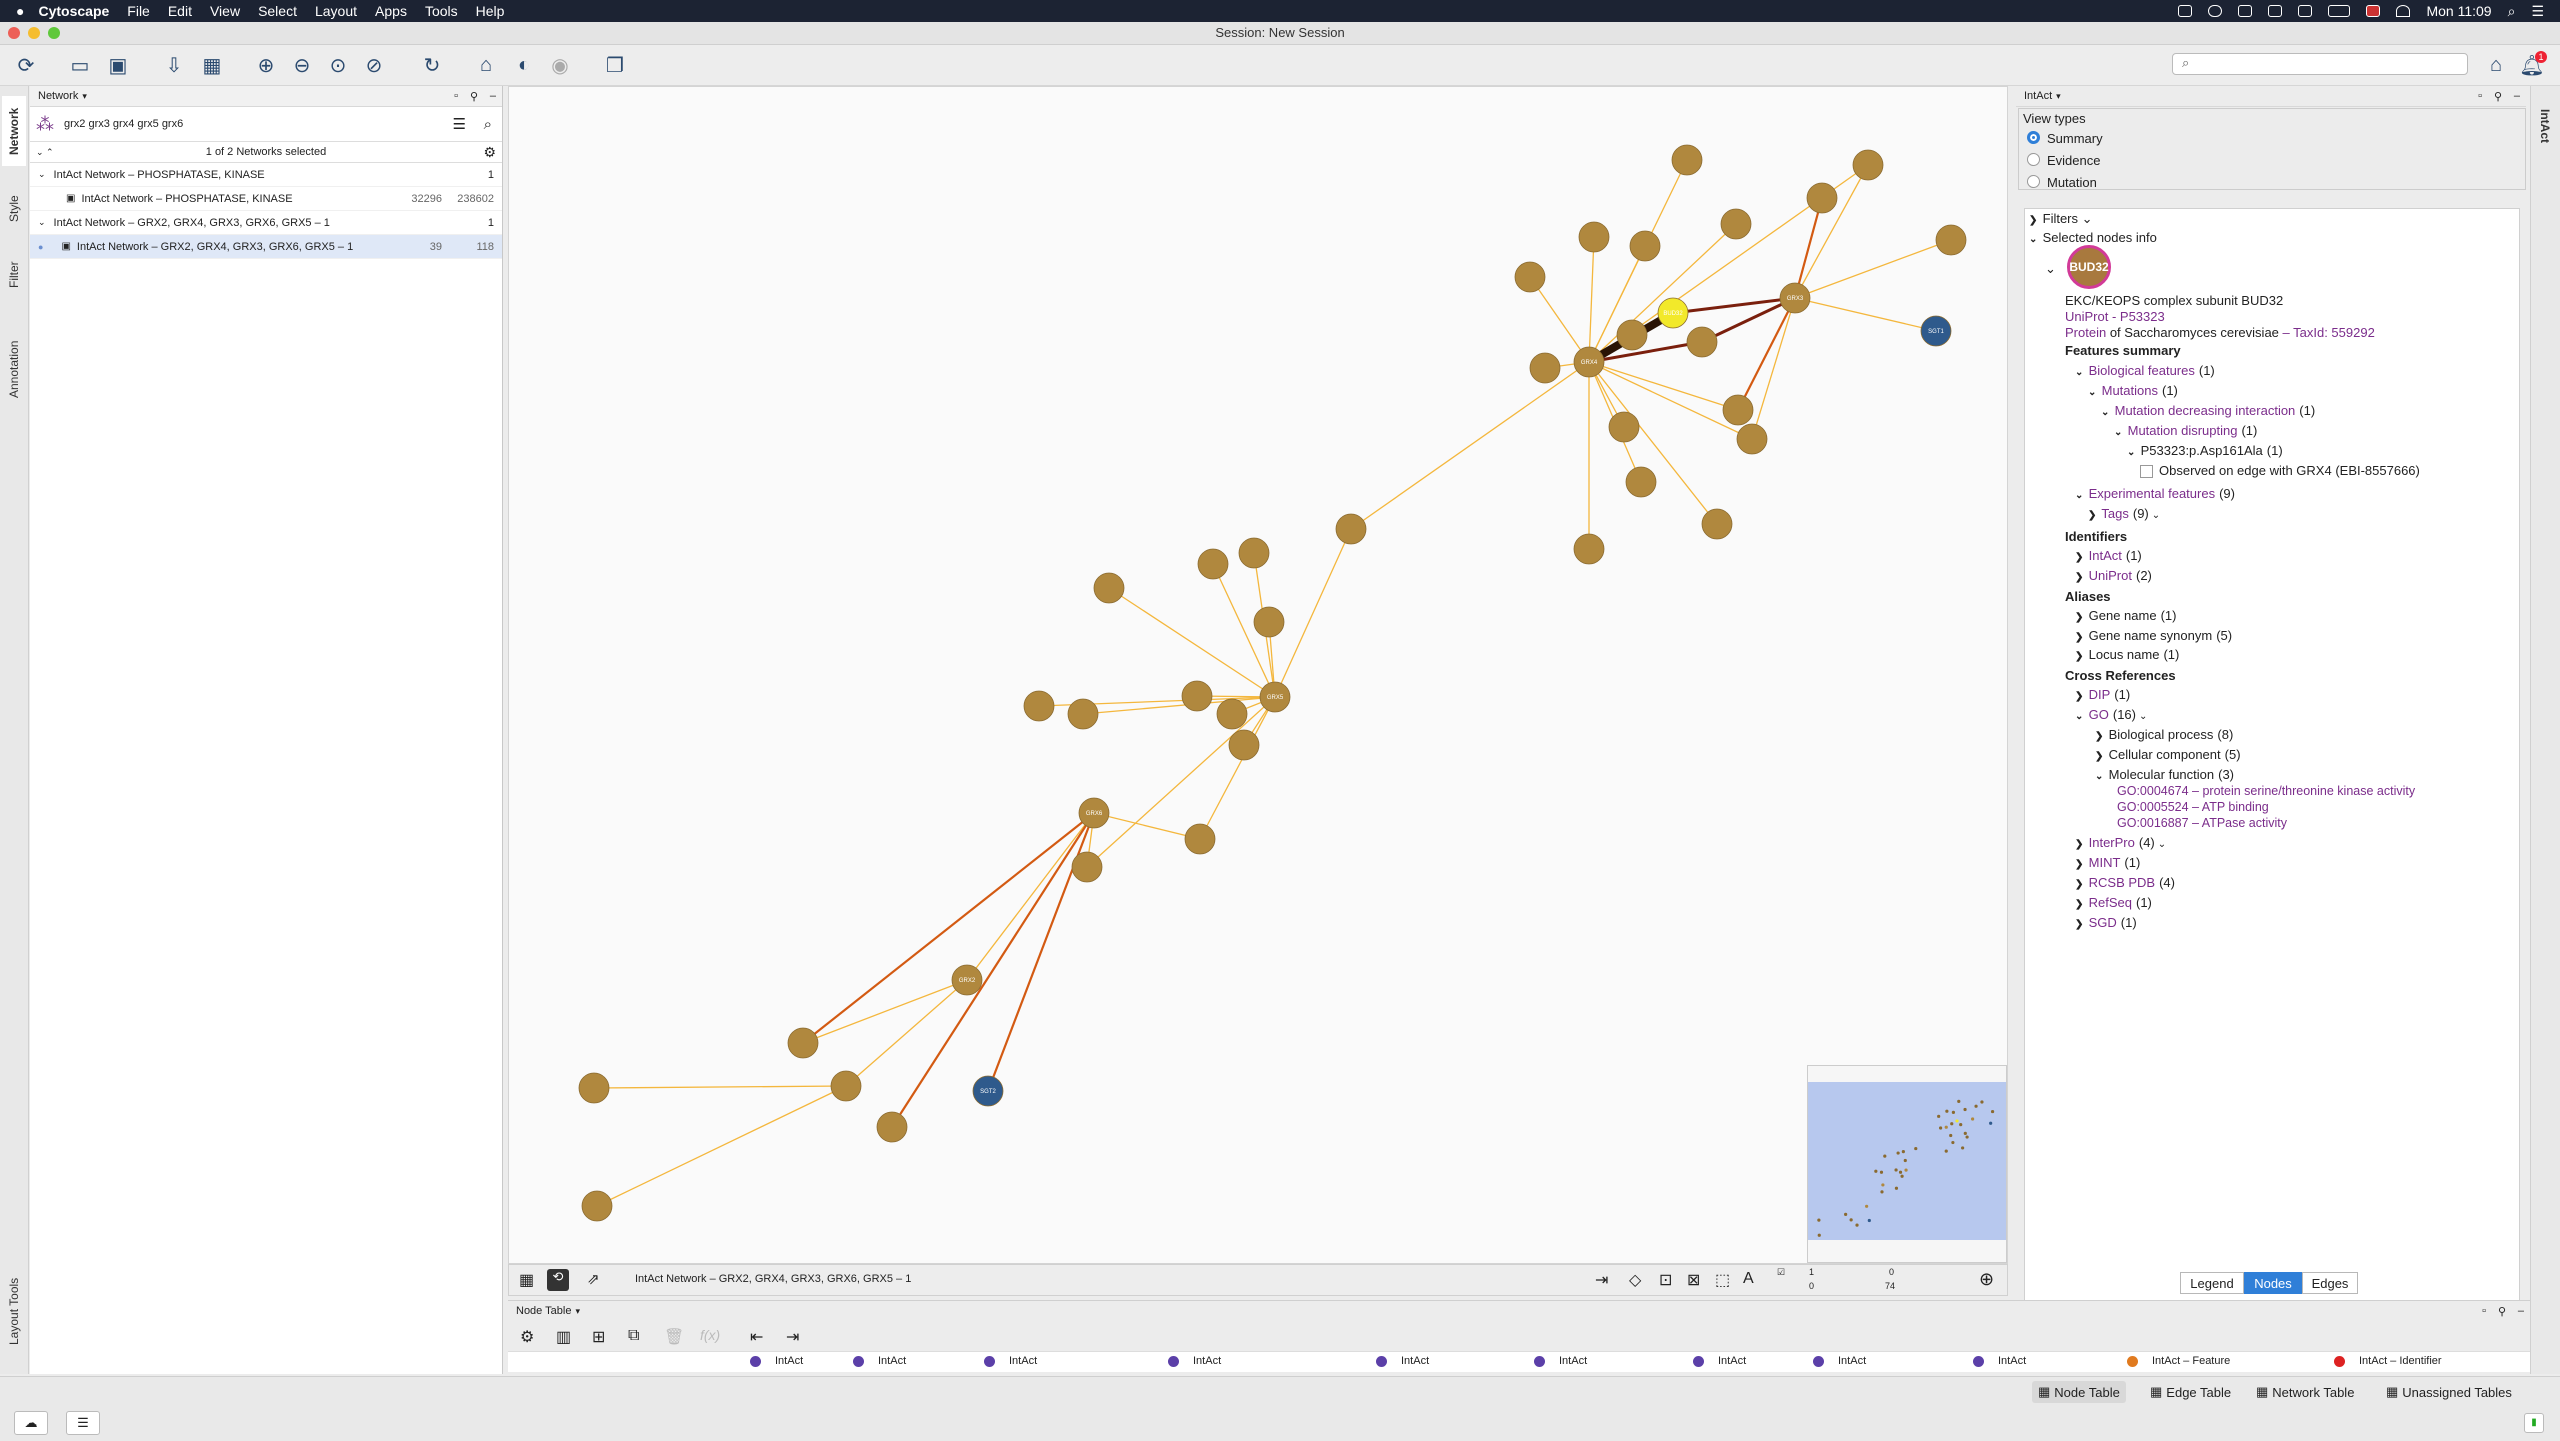 Image resolution: width=2560 pixels, height=1441 pixels. Describe the element at coordinates (2273, 1283) in the screenshot. I see `tab-nodes: Nodes` at that location.